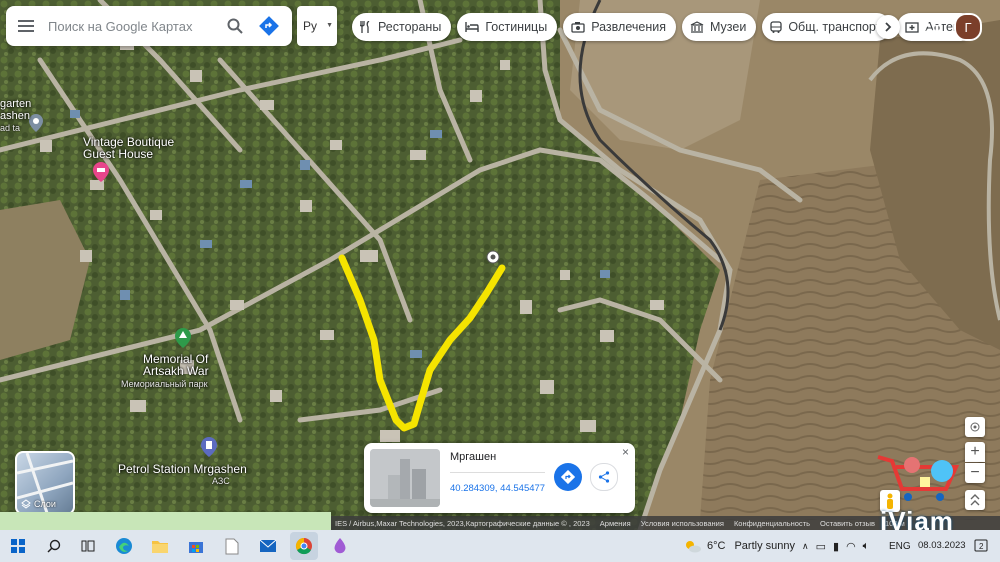  I want to click on partly-sunny-icon, so click(693, 547).